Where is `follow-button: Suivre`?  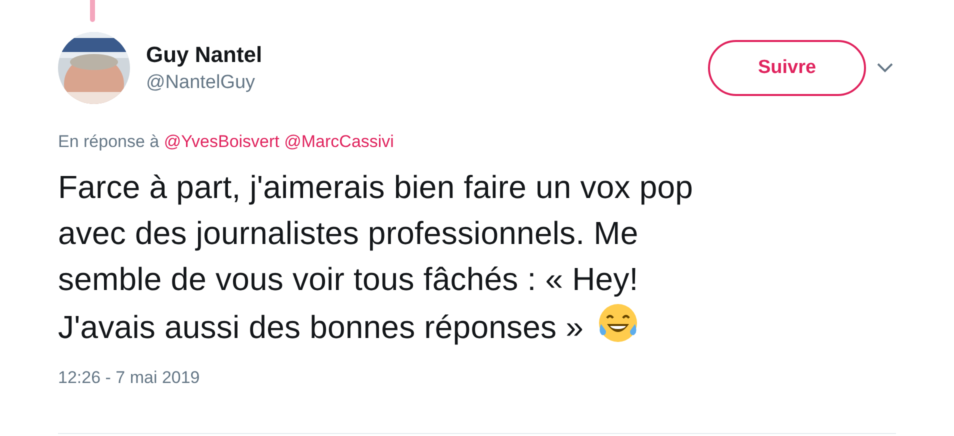
follow-button: Suivre is located at coordinates (787, 68).